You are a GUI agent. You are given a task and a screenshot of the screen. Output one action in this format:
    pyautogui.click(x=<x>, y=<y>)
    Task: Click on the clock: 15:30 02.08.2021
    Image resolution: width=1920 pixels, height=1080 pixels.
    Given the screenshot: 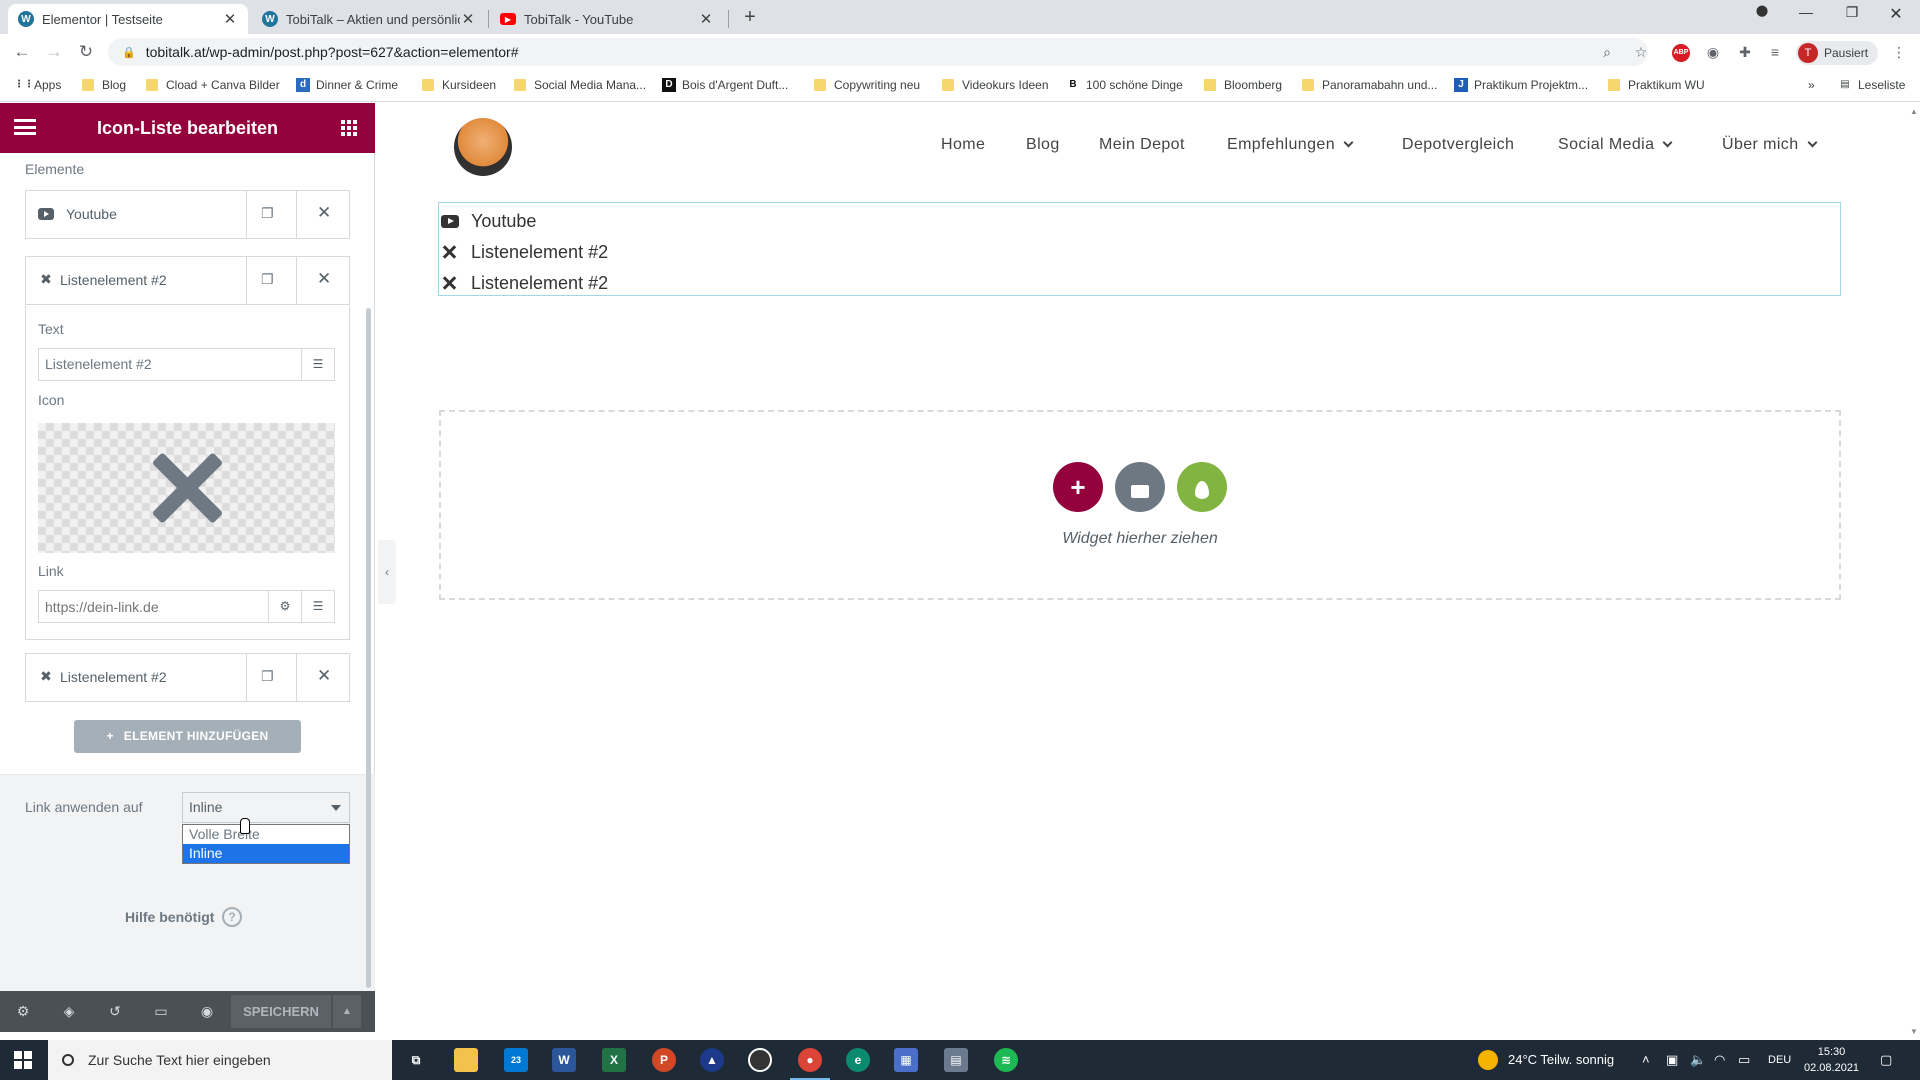 What is the action you would take?
    pyautogui.click(x=1831, y=1060)
    